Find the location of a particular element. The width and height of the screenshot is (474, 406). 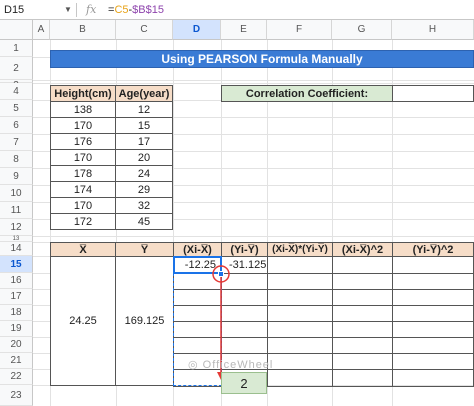

row-header-12: 12 is located at coordinates (16, 227).